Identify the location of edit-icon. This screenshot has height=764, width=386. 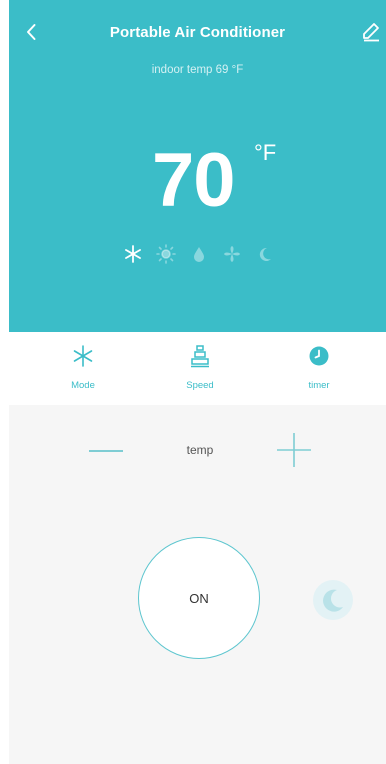
(371, 31).